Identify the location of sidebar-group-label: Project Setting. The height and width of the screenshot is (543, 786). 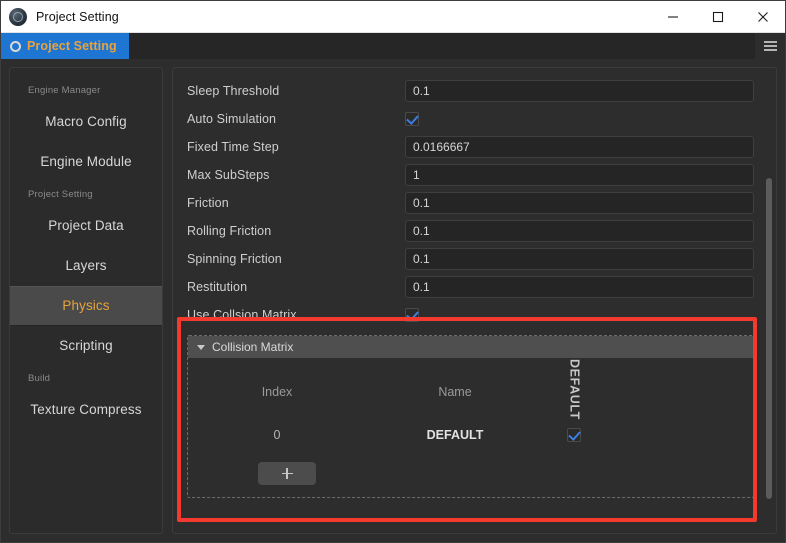
(60, 194).